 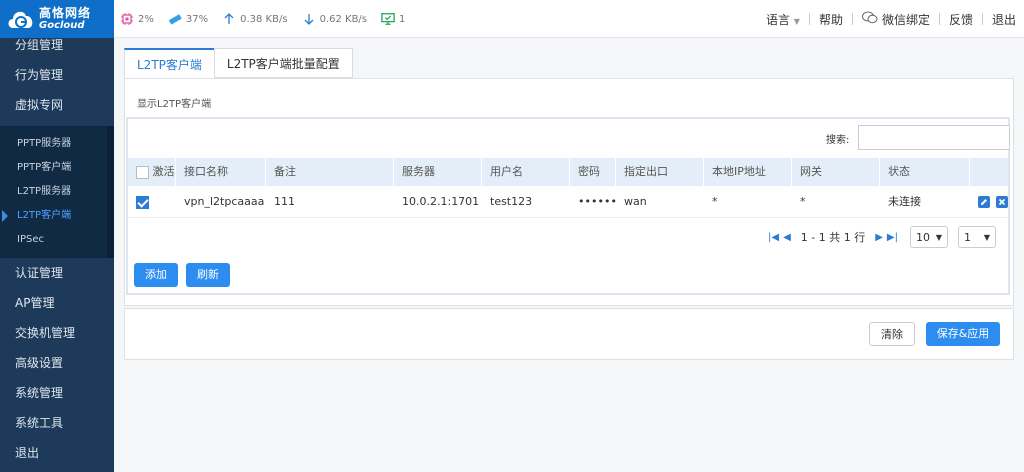 What do you see at coordinates (229, 19) in the screenshot?
I see `upload-arrow-icon` at bounding box center [229, 19].